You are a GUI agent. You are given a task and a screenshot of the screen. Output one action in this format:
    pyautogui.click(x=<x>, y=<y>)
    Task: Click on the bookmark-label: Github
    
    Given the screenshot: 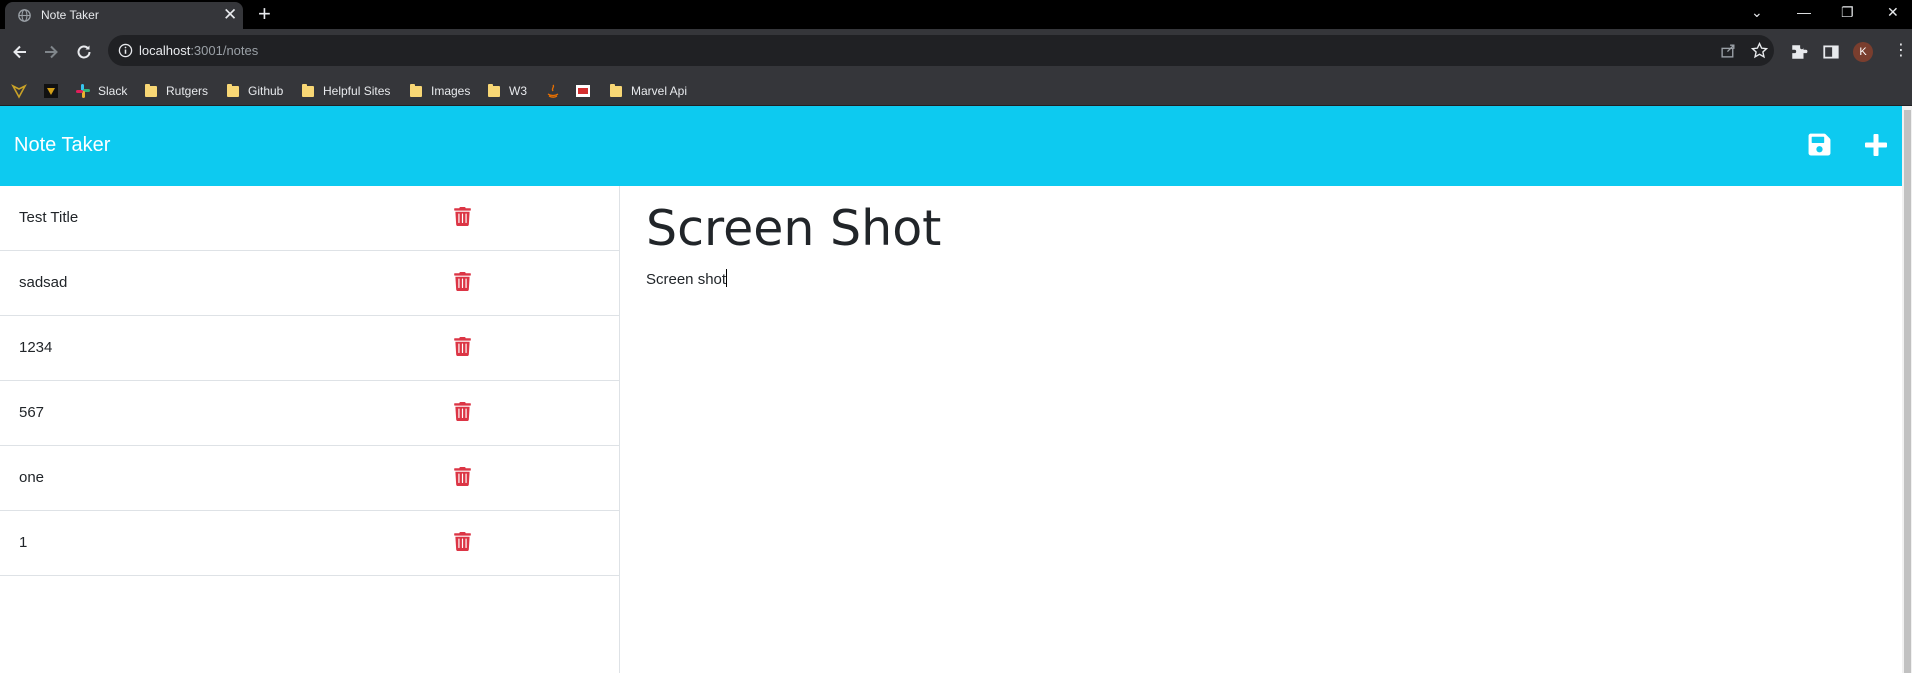 What is the action you would take?
    pyautogui.click(x=266, y=91)
    